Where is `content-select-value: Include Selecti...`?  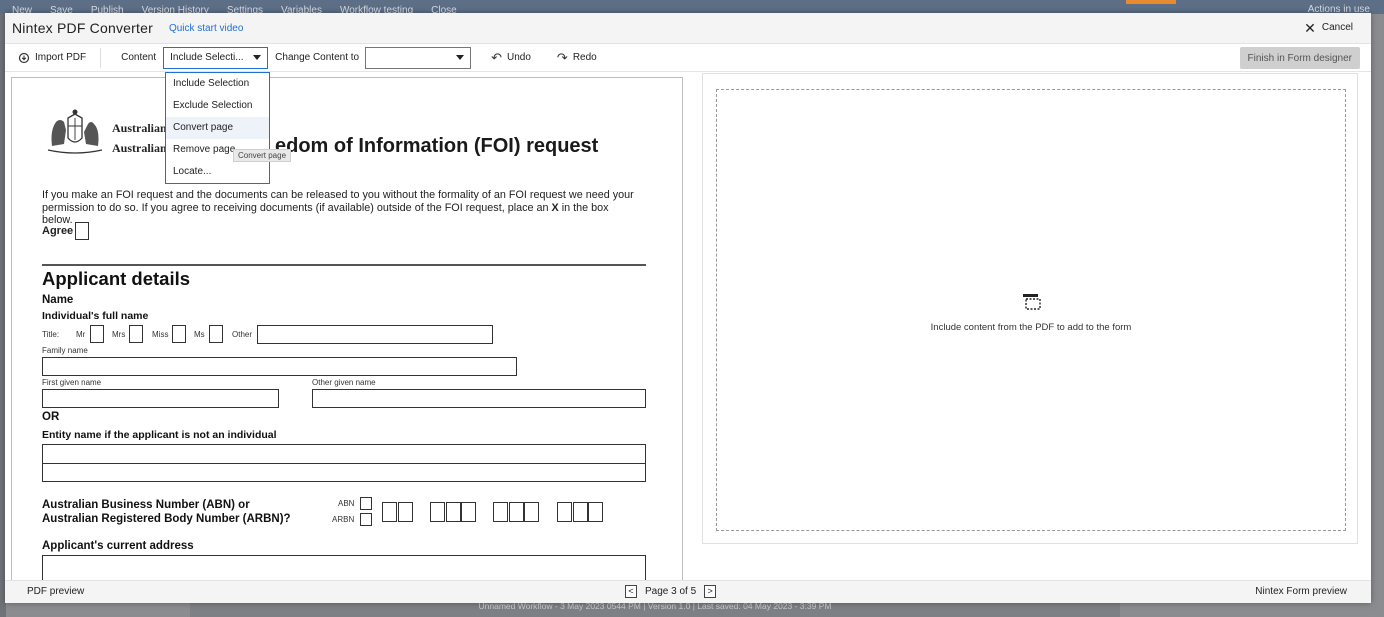 content-select-value: Include Selecti... is located at coordinates (207, 57).